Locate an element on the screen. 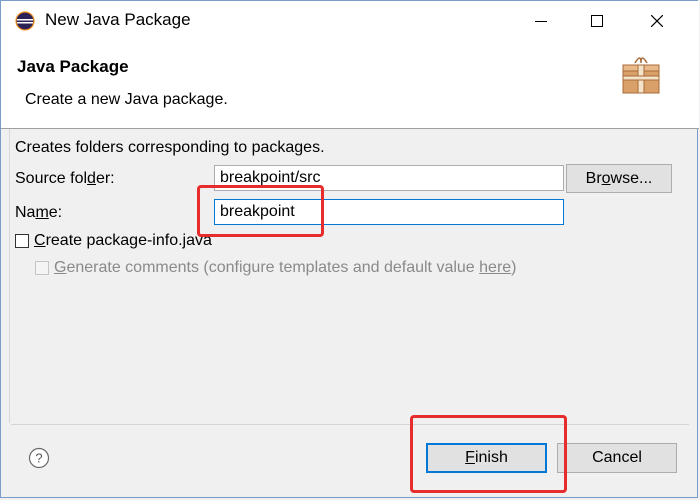 The height and width of the screenshot is (500, 700). maximize-button is located at coordinates (597, 21).